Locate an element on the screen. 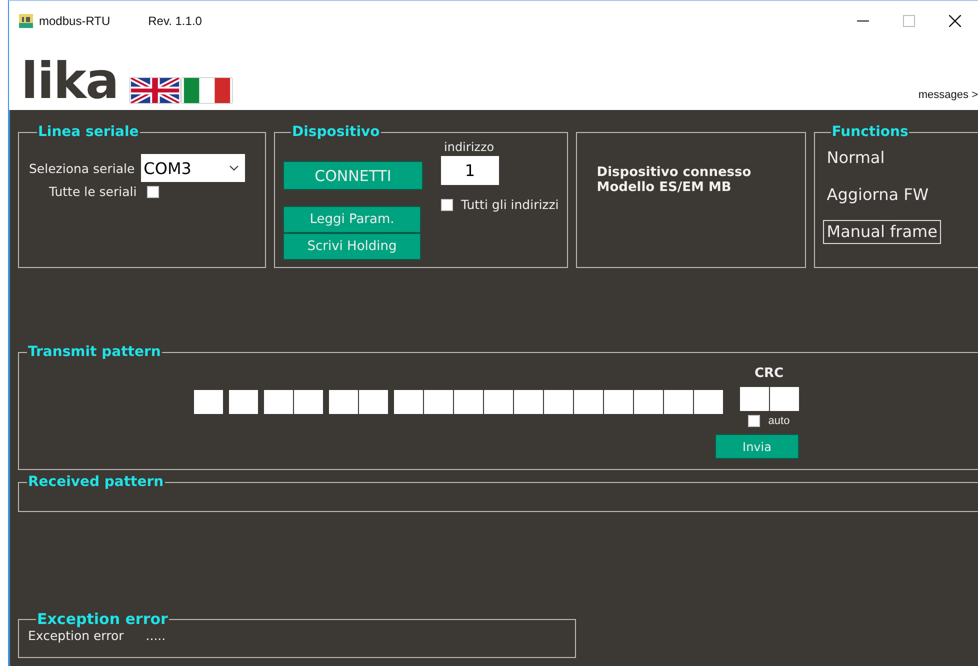  auto-checkbox is located at coordinates (754, 421).